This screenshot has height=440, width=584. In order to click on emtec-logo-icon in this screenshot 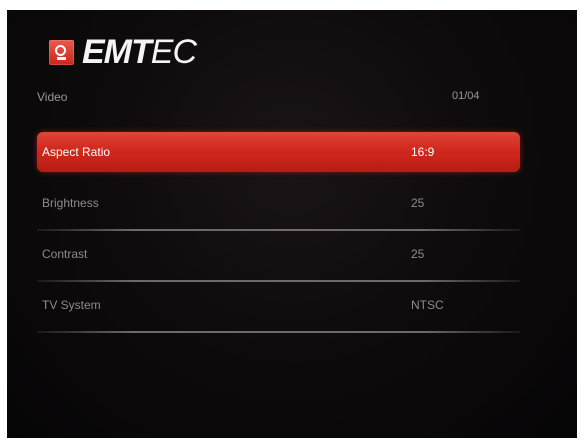, I will do `click(61, 52)`.